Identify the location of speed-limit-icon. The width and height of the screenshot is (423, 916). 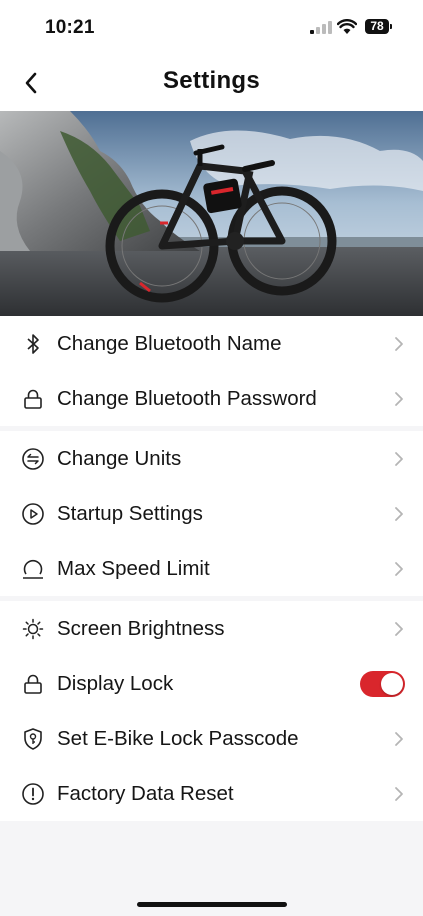
(33, 569).